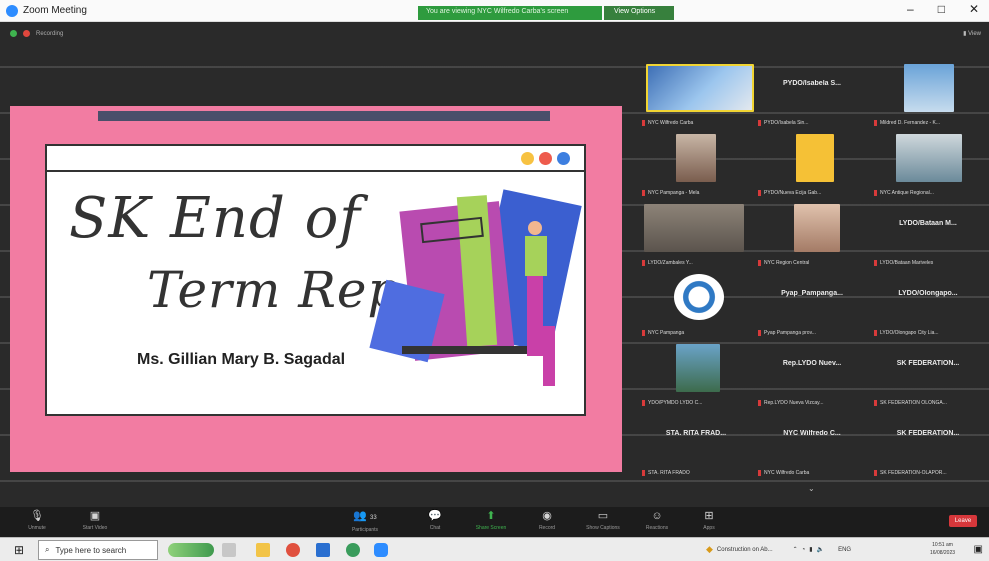 This screenshot has width=989, height=561. I want to click on participants-button: 👥 33 Participants, so click(365, 521).